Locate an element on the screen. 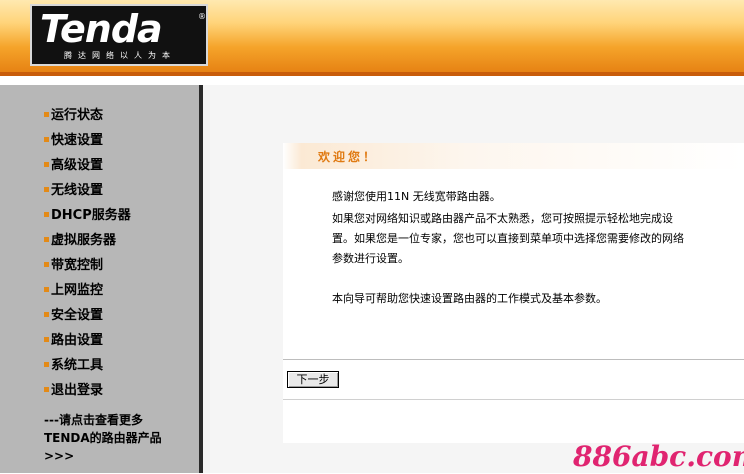 The height and width of the screenshot is (474, 744). sidebar-item-advanced: 高级设置 is located at coordinates (73, 166).